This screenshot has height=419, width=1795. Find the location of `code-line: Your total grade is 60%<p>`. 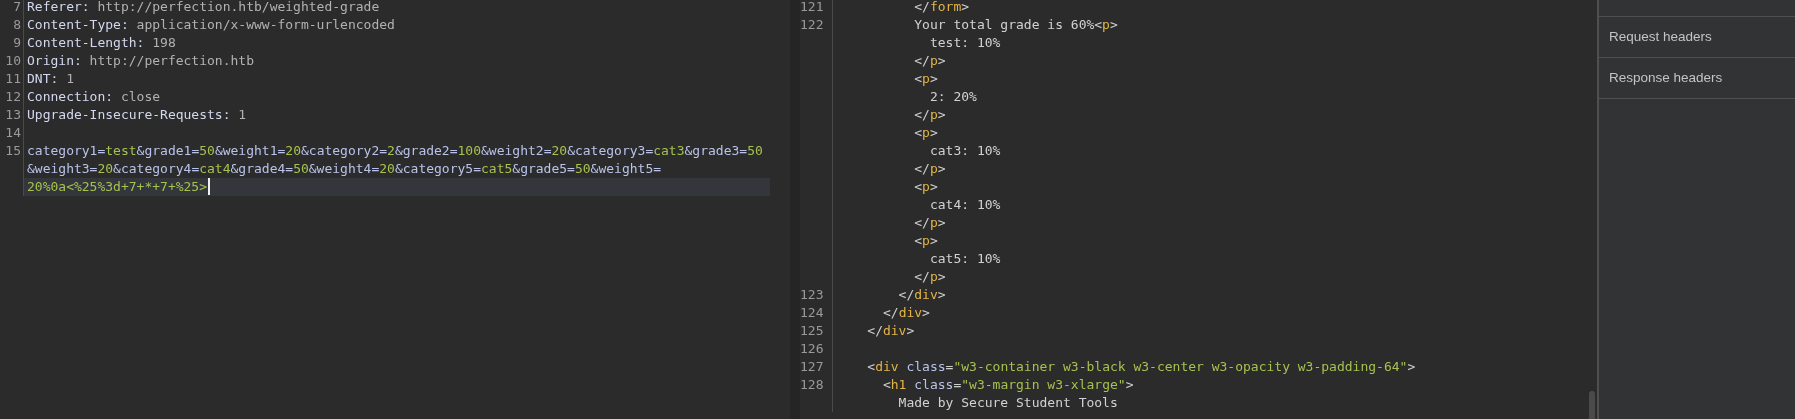

code-line: Your total grade is 60%<p> is located at coordinates (1015, 25).